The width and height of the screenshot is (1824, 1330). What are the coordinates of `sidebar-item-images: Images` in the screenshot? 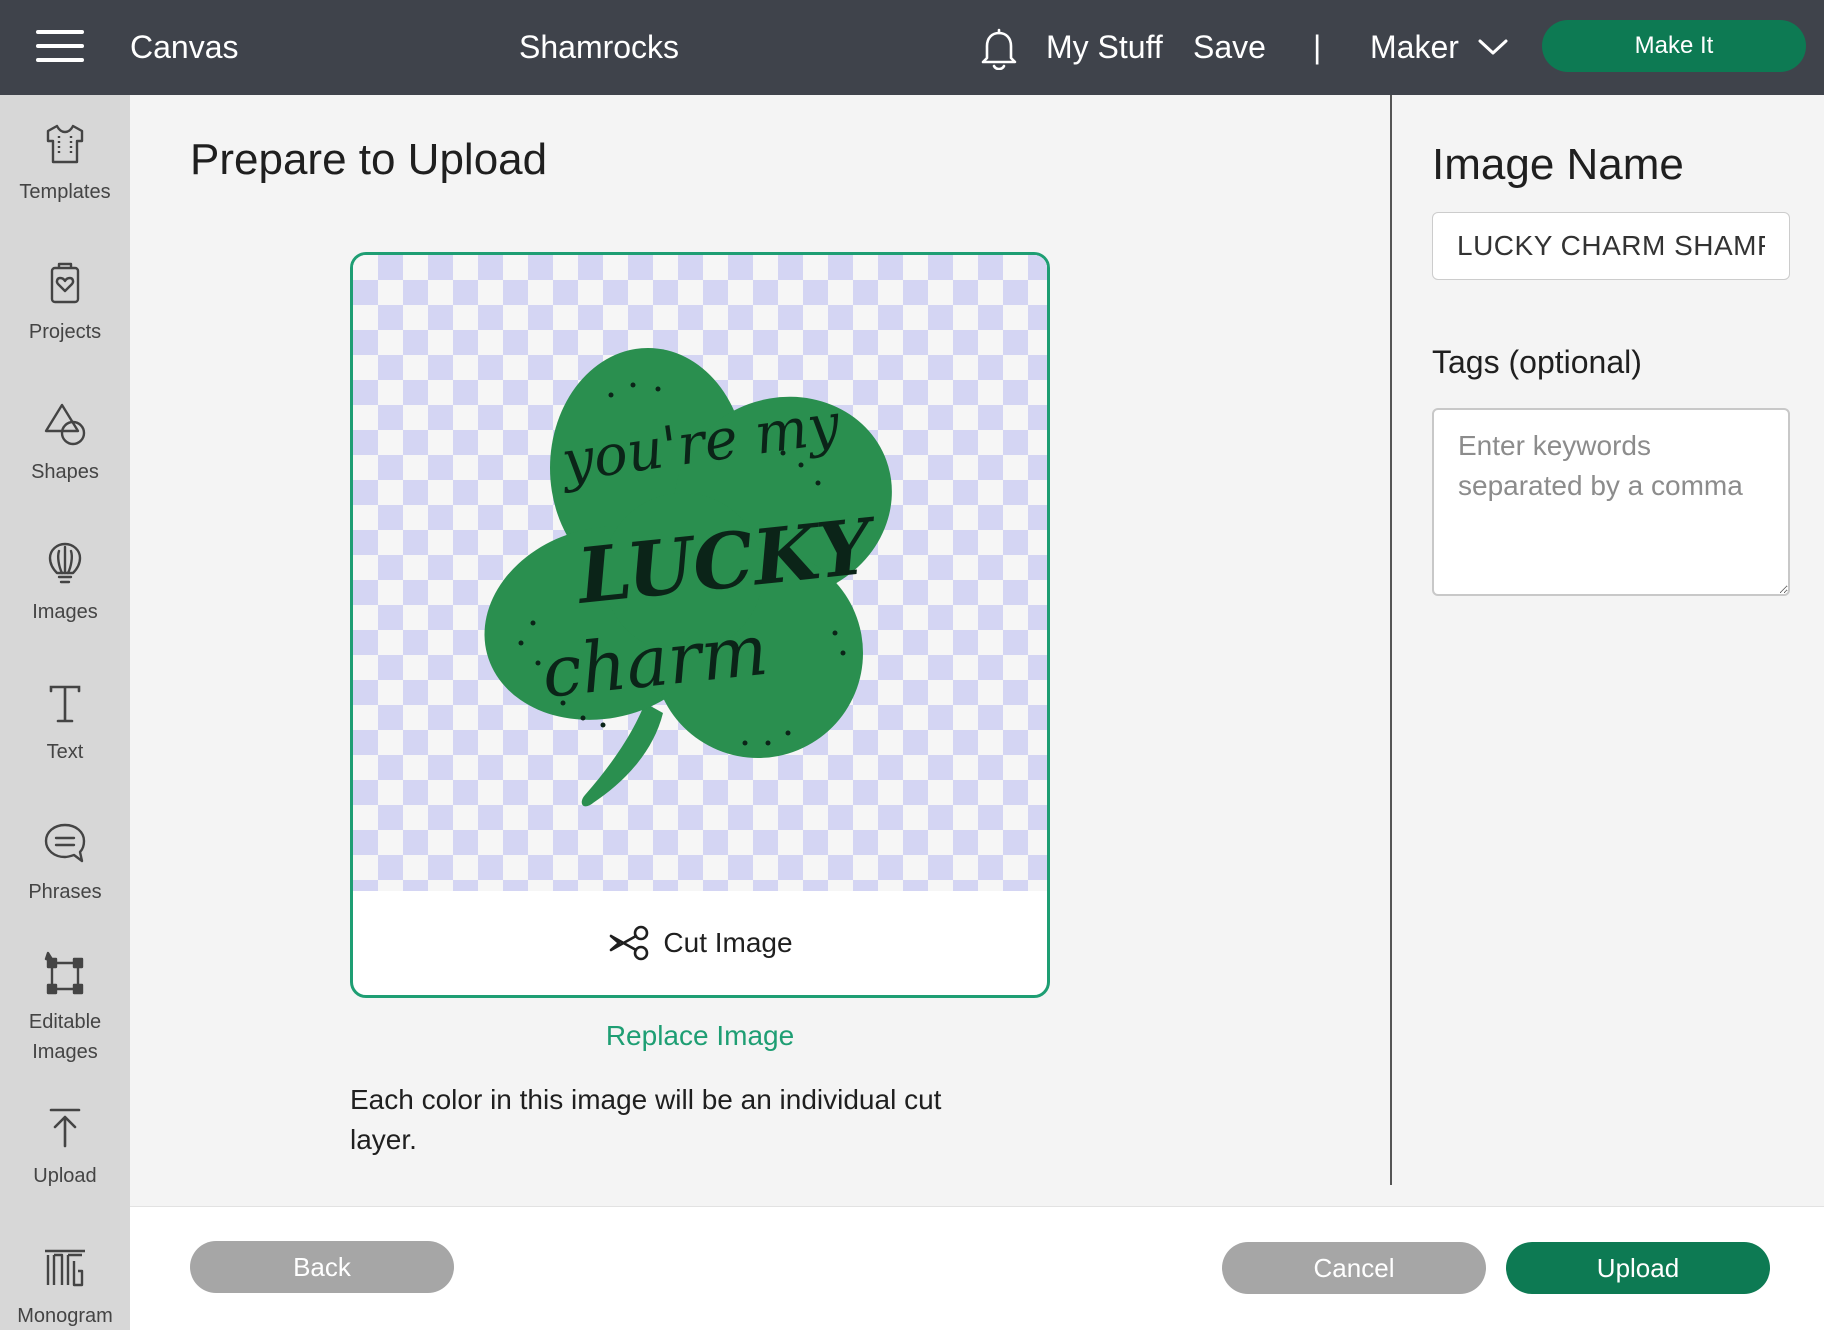 It's located at (65, 584).